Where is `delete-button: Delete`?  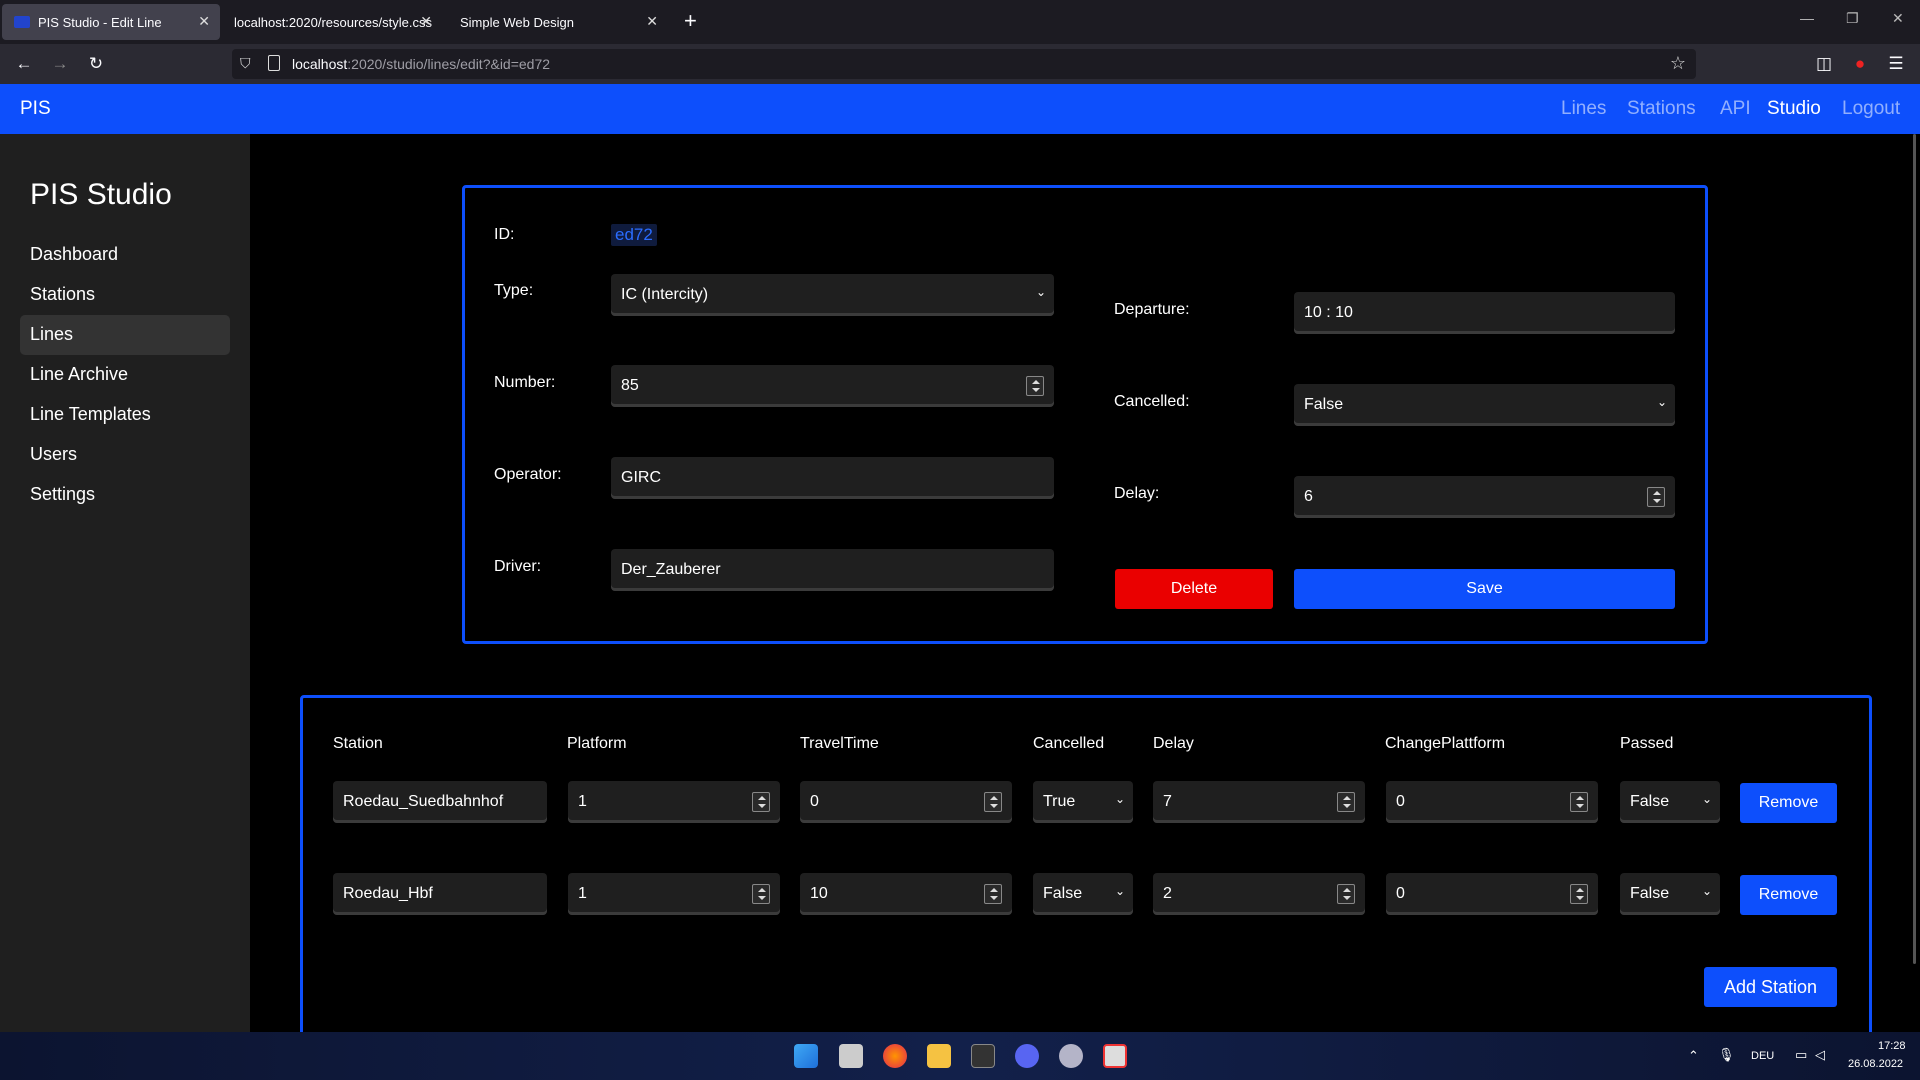
delete-button: Delete is located at coordinates (1194, 589).